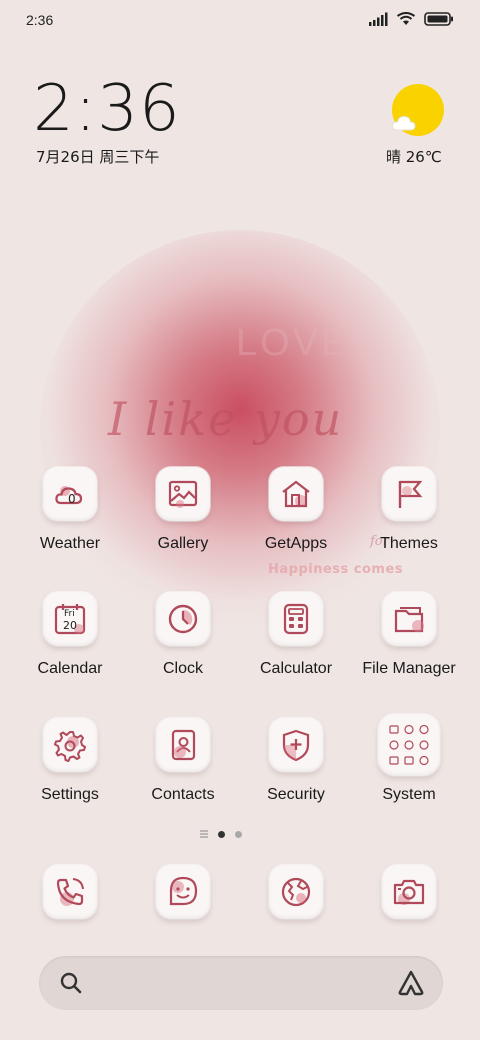  I want to click on page-indicator, so click(221, 834).